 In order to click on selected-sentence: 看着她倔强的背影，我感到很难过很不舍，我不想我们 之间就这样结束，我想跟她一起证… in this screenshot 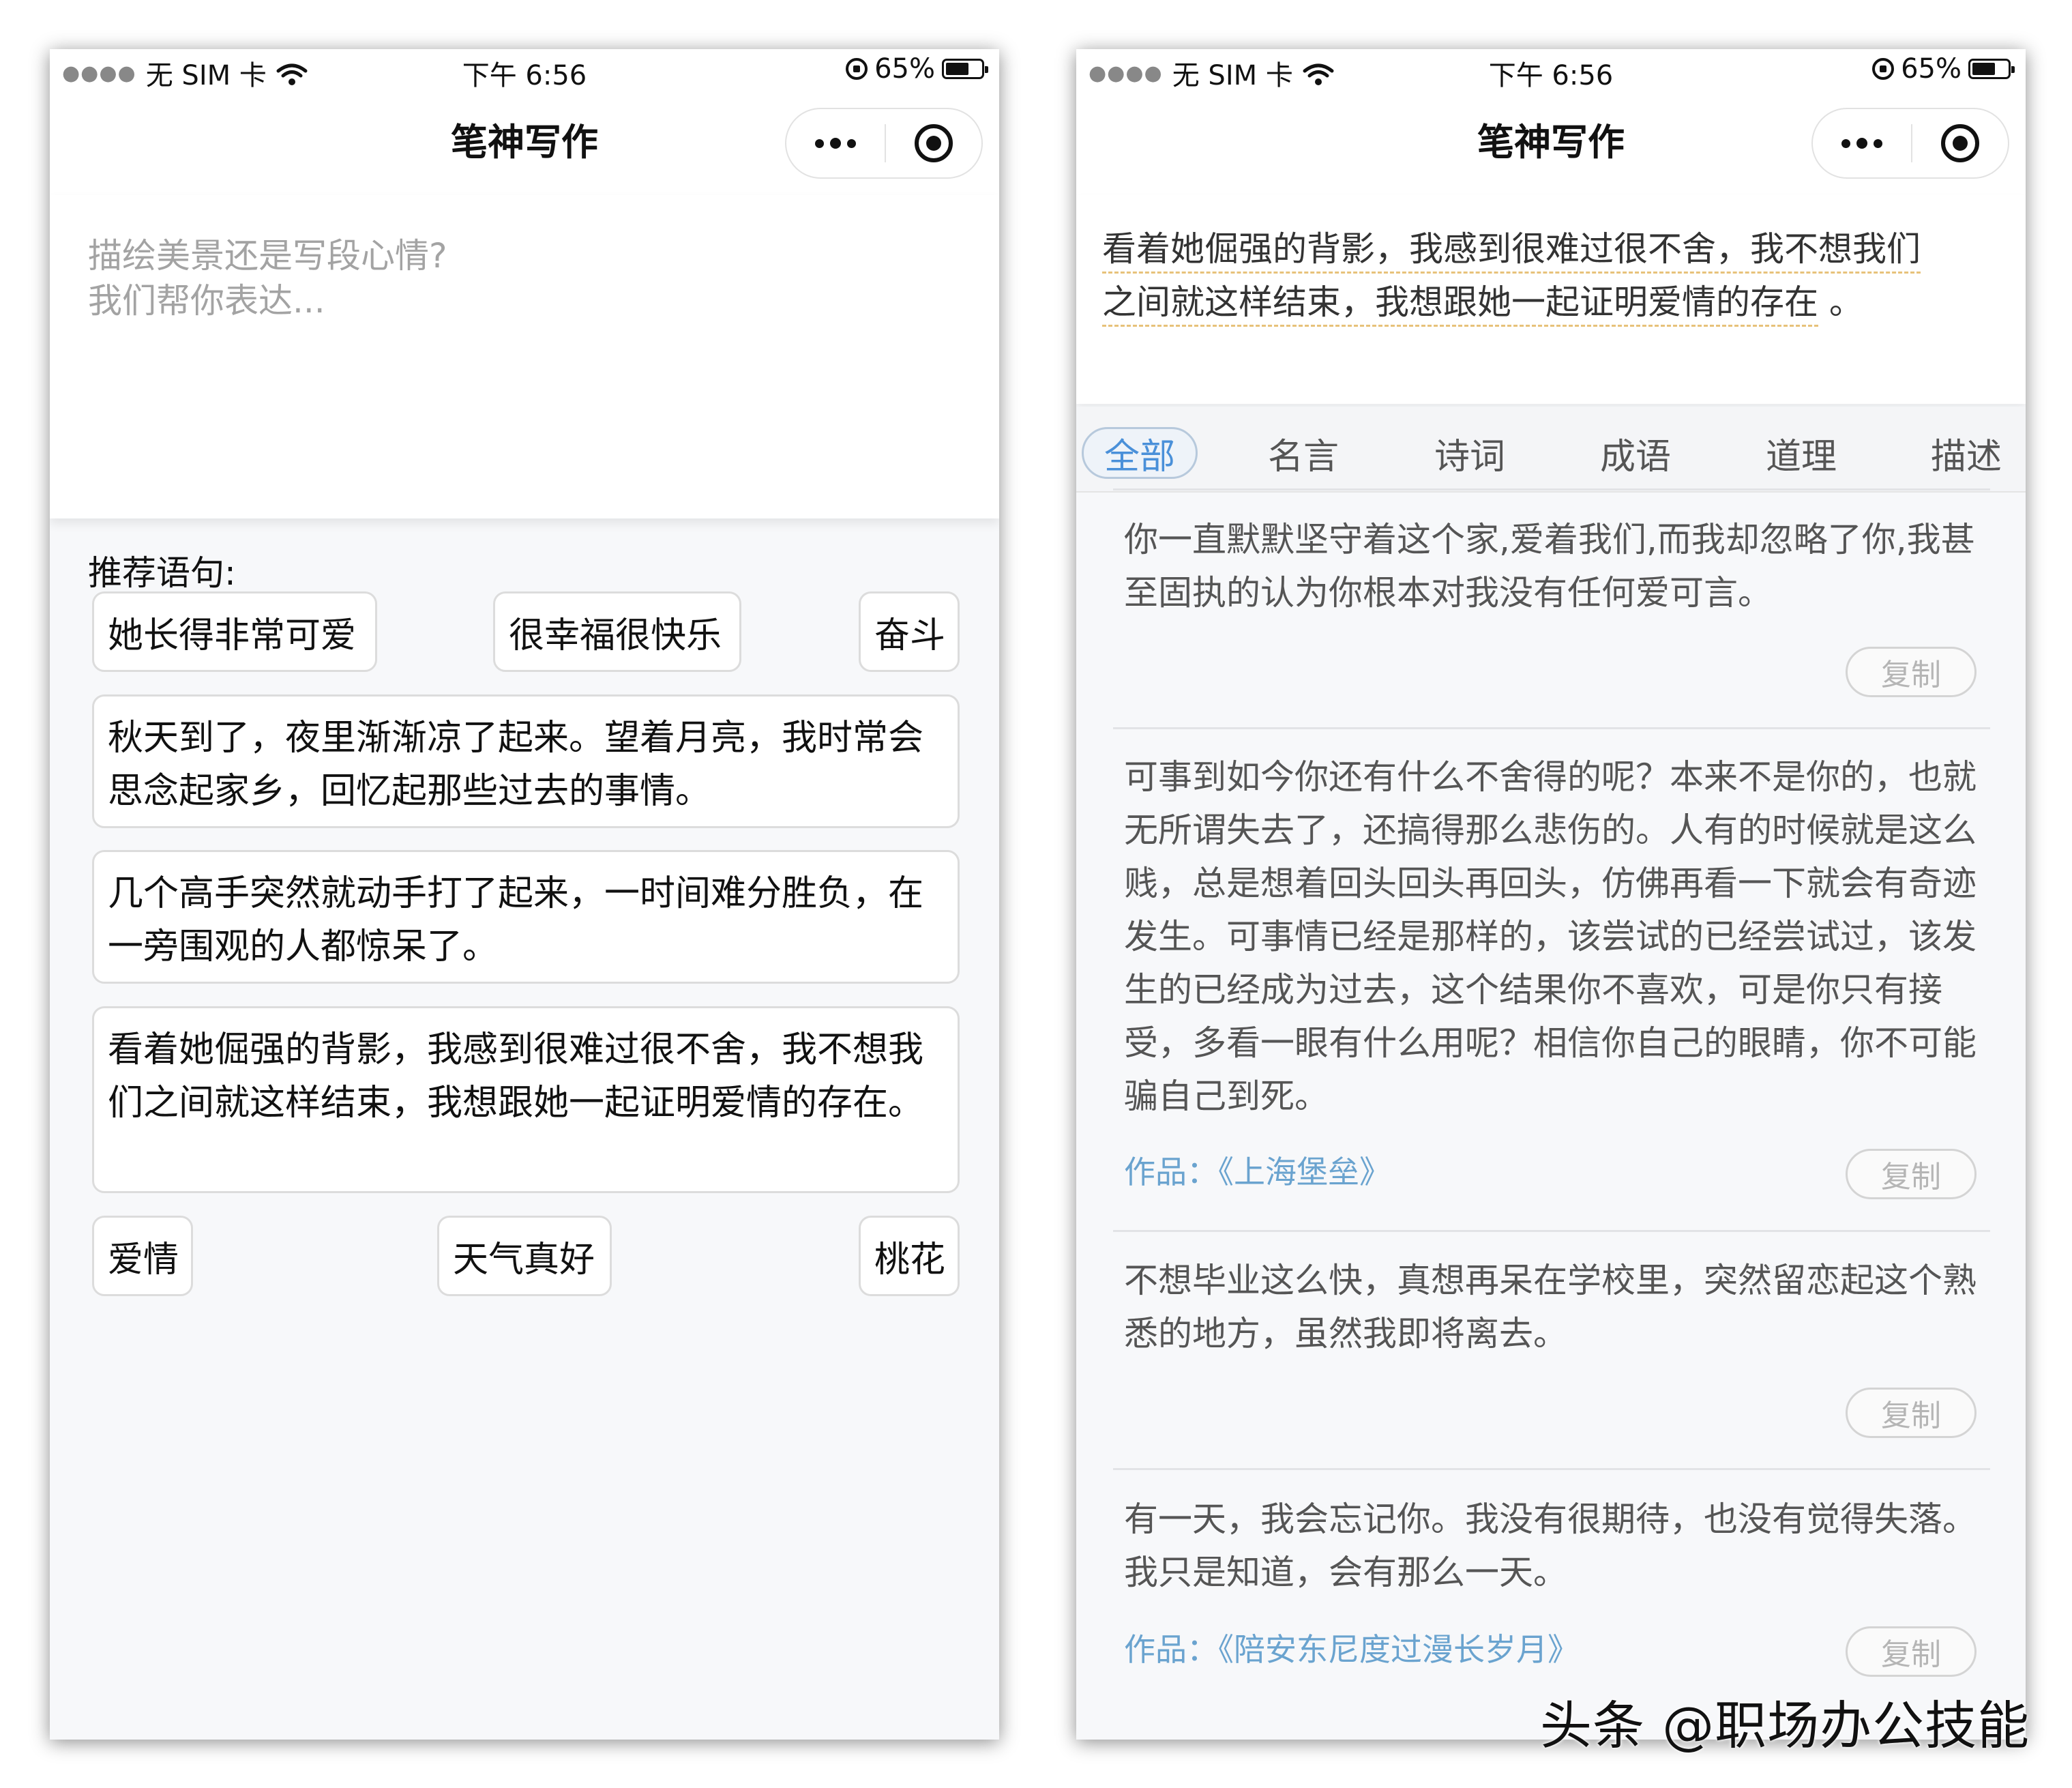, I will do `click(1545, 275)`.